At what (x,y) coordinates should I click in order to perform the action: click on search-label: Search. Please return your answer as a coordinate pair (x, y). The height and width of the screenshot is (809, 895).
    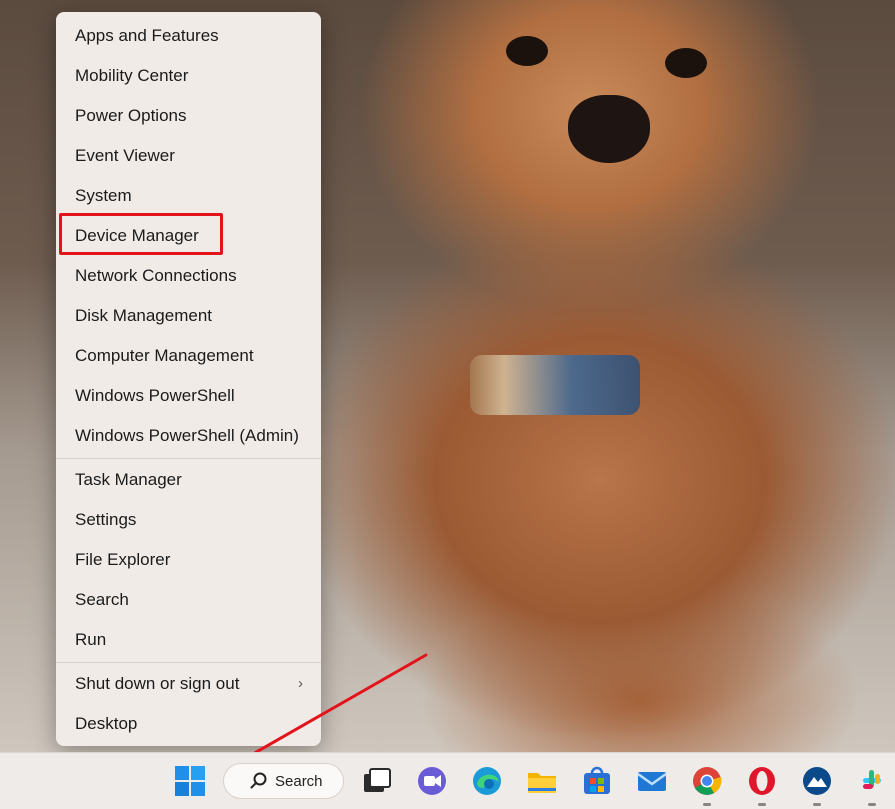
    Looking at the image, I should click on (299, 781).